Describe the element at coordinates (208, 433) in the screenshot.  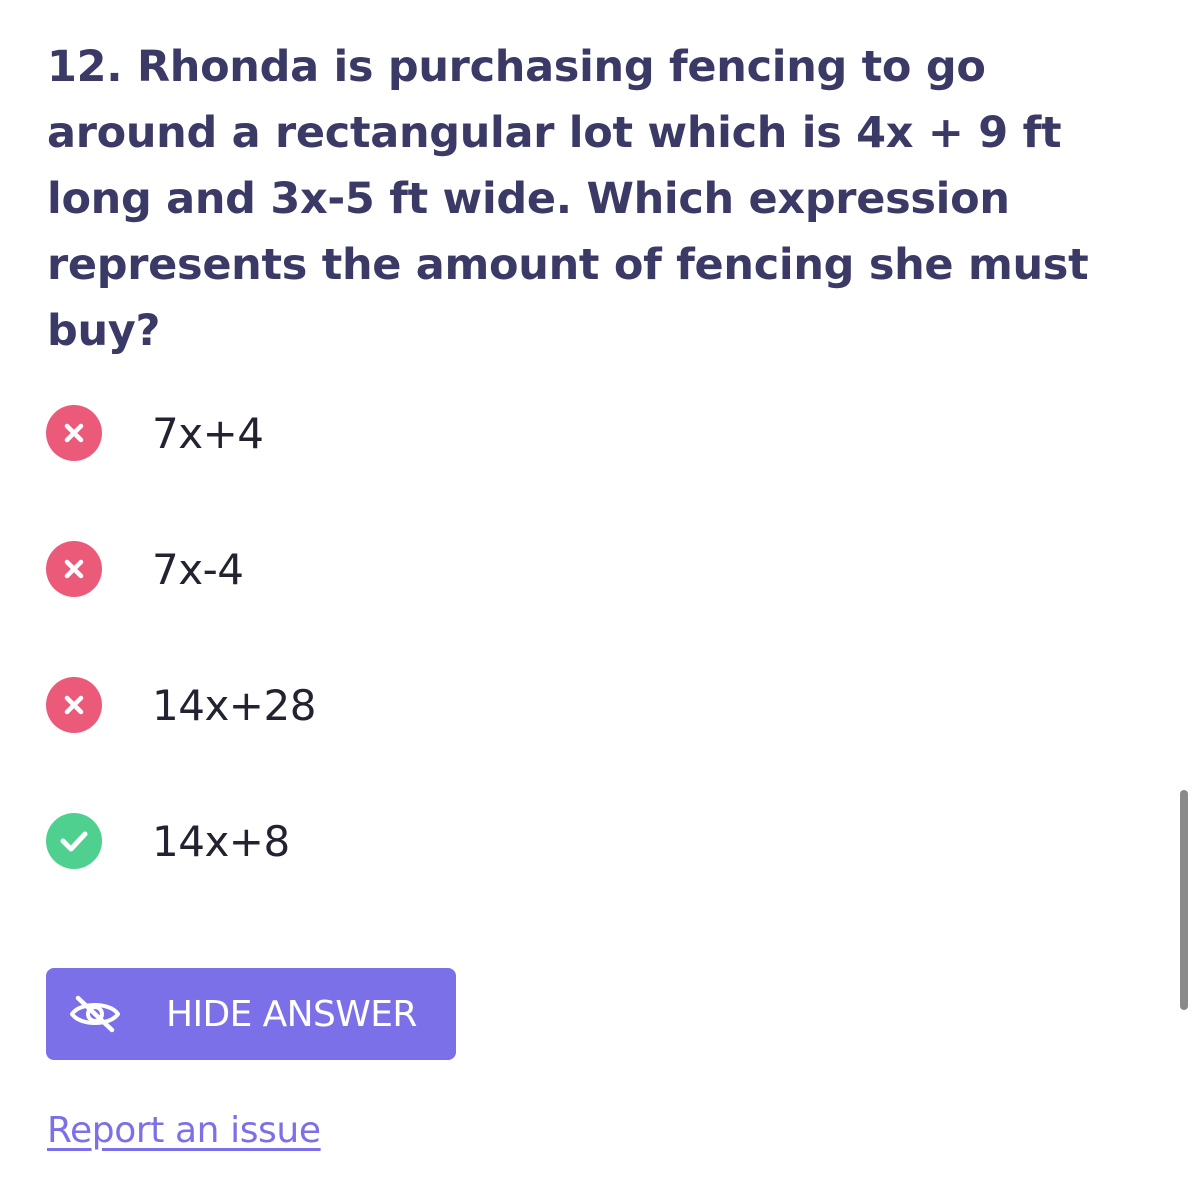
I see `answer-option-text: 7x+4` at that location.